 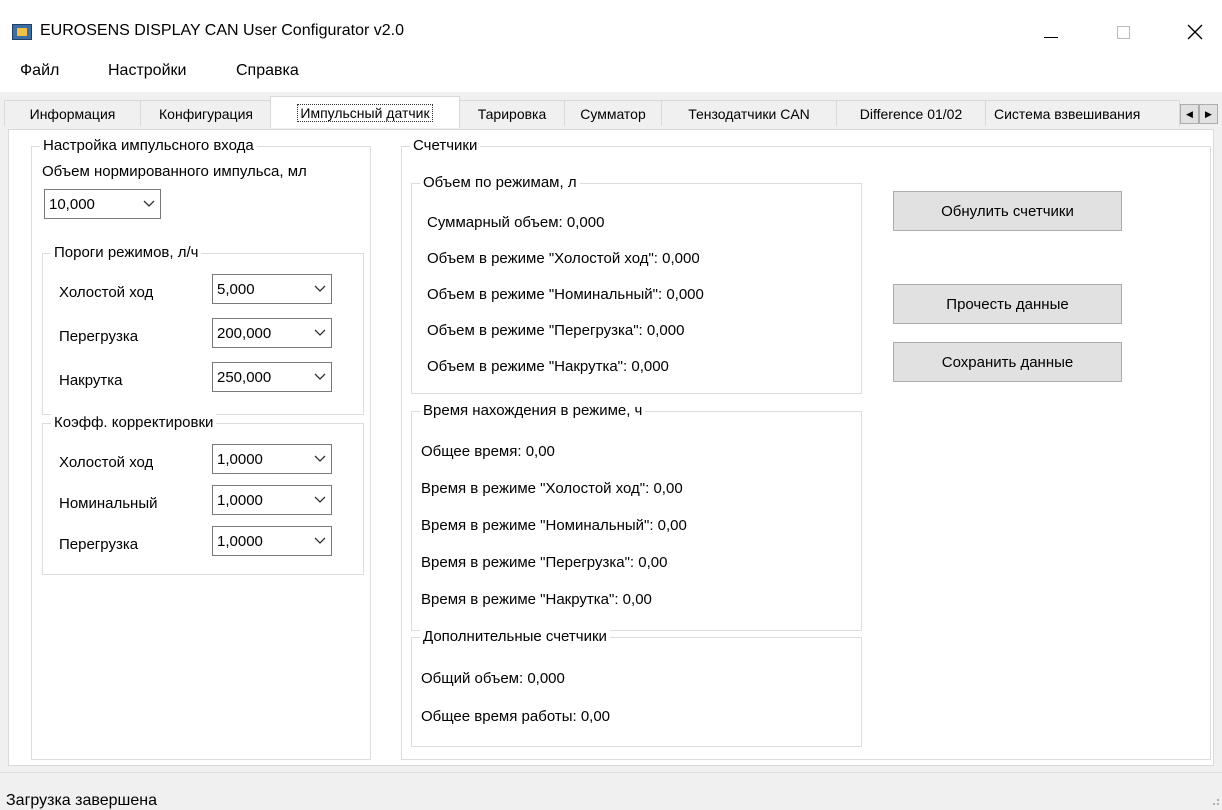 I want to click on tab-label: Информация, so click(x=72, y=113).